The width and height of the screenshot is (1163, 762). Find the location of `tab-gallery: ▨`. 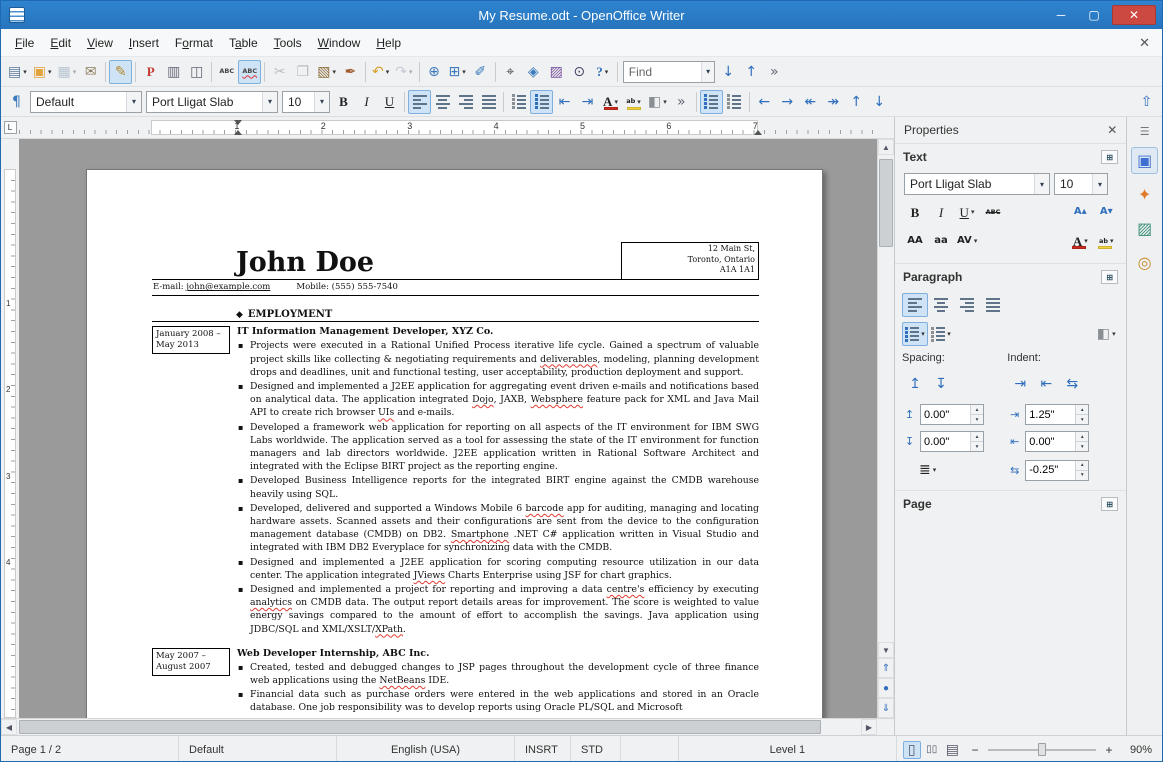

tab-gallery: ▨ is located at coordinates (1144, 228).